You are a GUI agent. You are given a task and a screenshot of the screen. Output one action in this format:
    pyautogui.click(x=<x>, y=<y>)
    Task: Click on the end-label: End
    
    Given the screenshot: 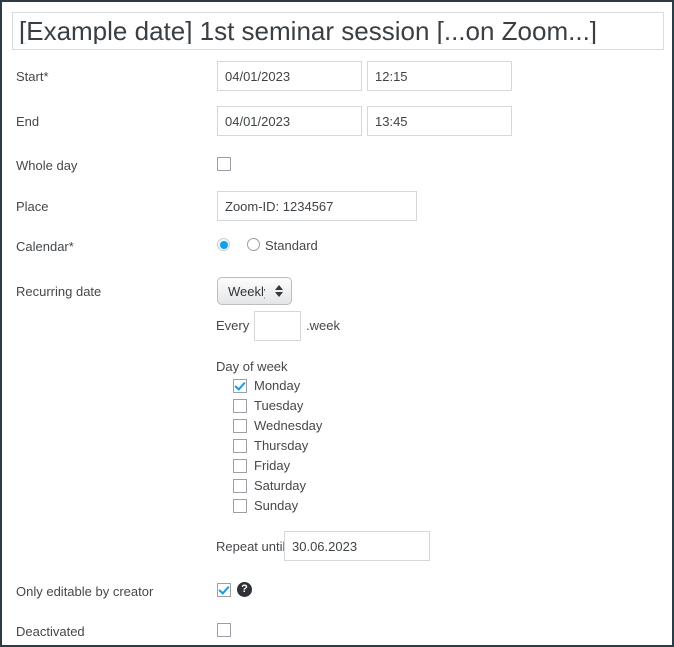 What is the action you would take?
    pyautogui.click(x=28, y=121)
    